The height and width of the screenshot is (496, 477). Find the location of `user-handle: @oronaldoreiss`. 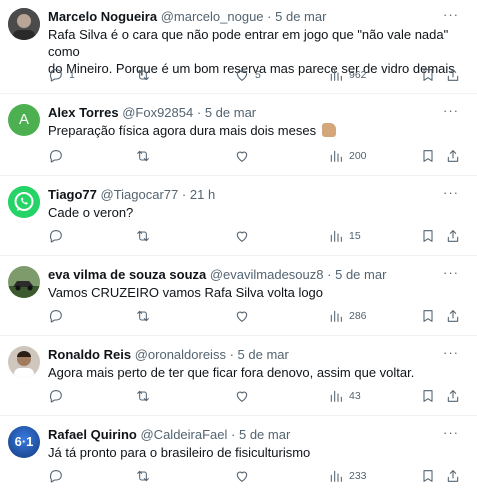

user-handle: @oronaldoreiss is located at coordinates (180, 354).